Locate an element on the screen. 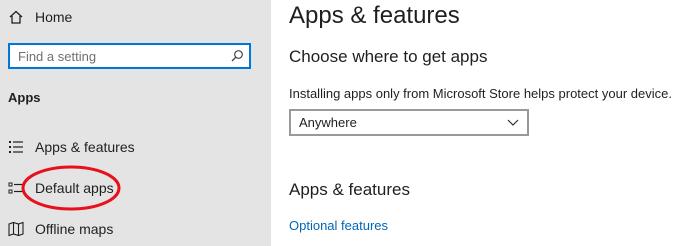 The width and height of the screenshot is (680, 246). choose-heading: Choose where to get apps is located at coordinates (388, 56).